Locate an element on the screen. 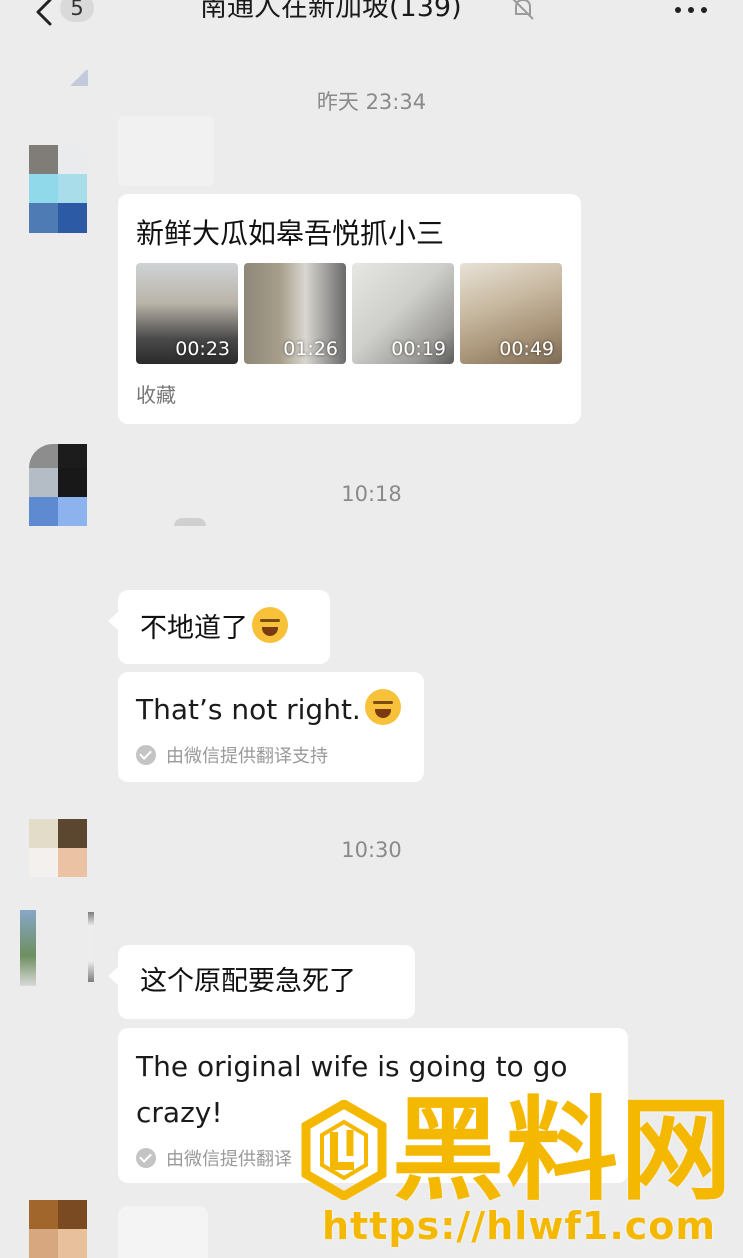 The width and height of the screenshot is (743, 1258). video-thumbnail: 00:19 is located at coordinates (403, 313).